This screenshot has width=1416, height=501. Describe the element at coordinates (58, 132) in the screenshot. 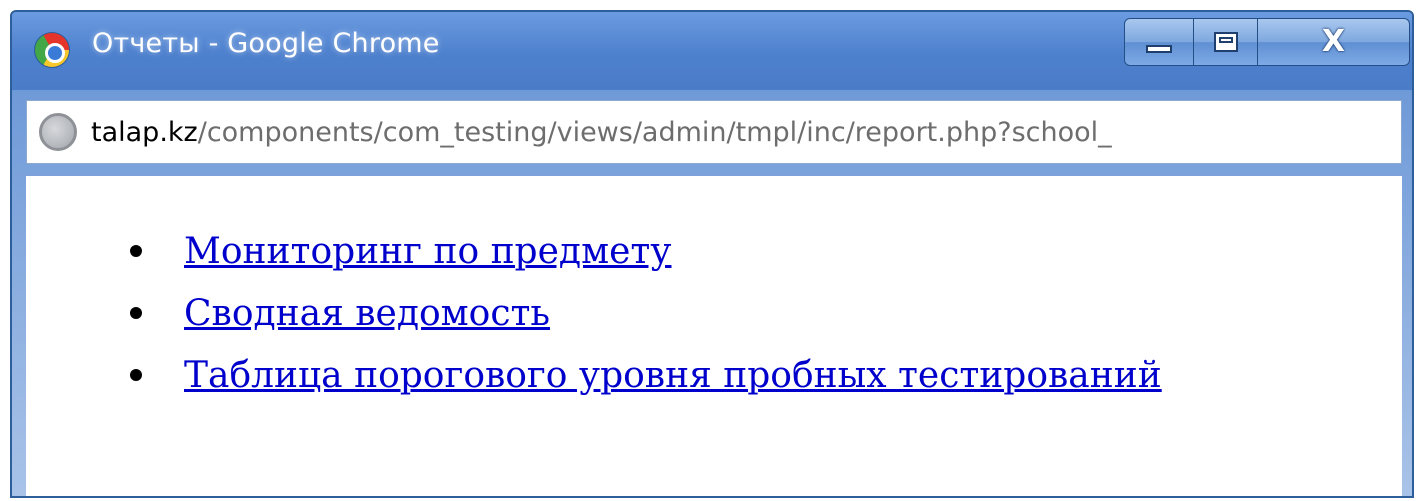

I see `globe-icon` at that location.